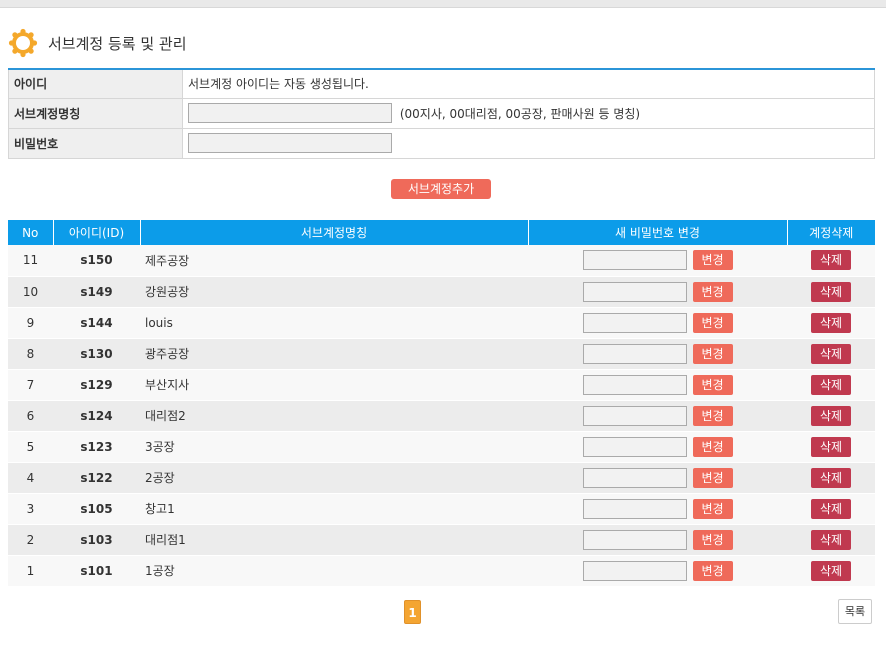 This screenshot has height=645, width=886. What do you see at coordinates (30, 323) in the screenshot?
I see `row-no: 9` at bounding box center [30, 323].